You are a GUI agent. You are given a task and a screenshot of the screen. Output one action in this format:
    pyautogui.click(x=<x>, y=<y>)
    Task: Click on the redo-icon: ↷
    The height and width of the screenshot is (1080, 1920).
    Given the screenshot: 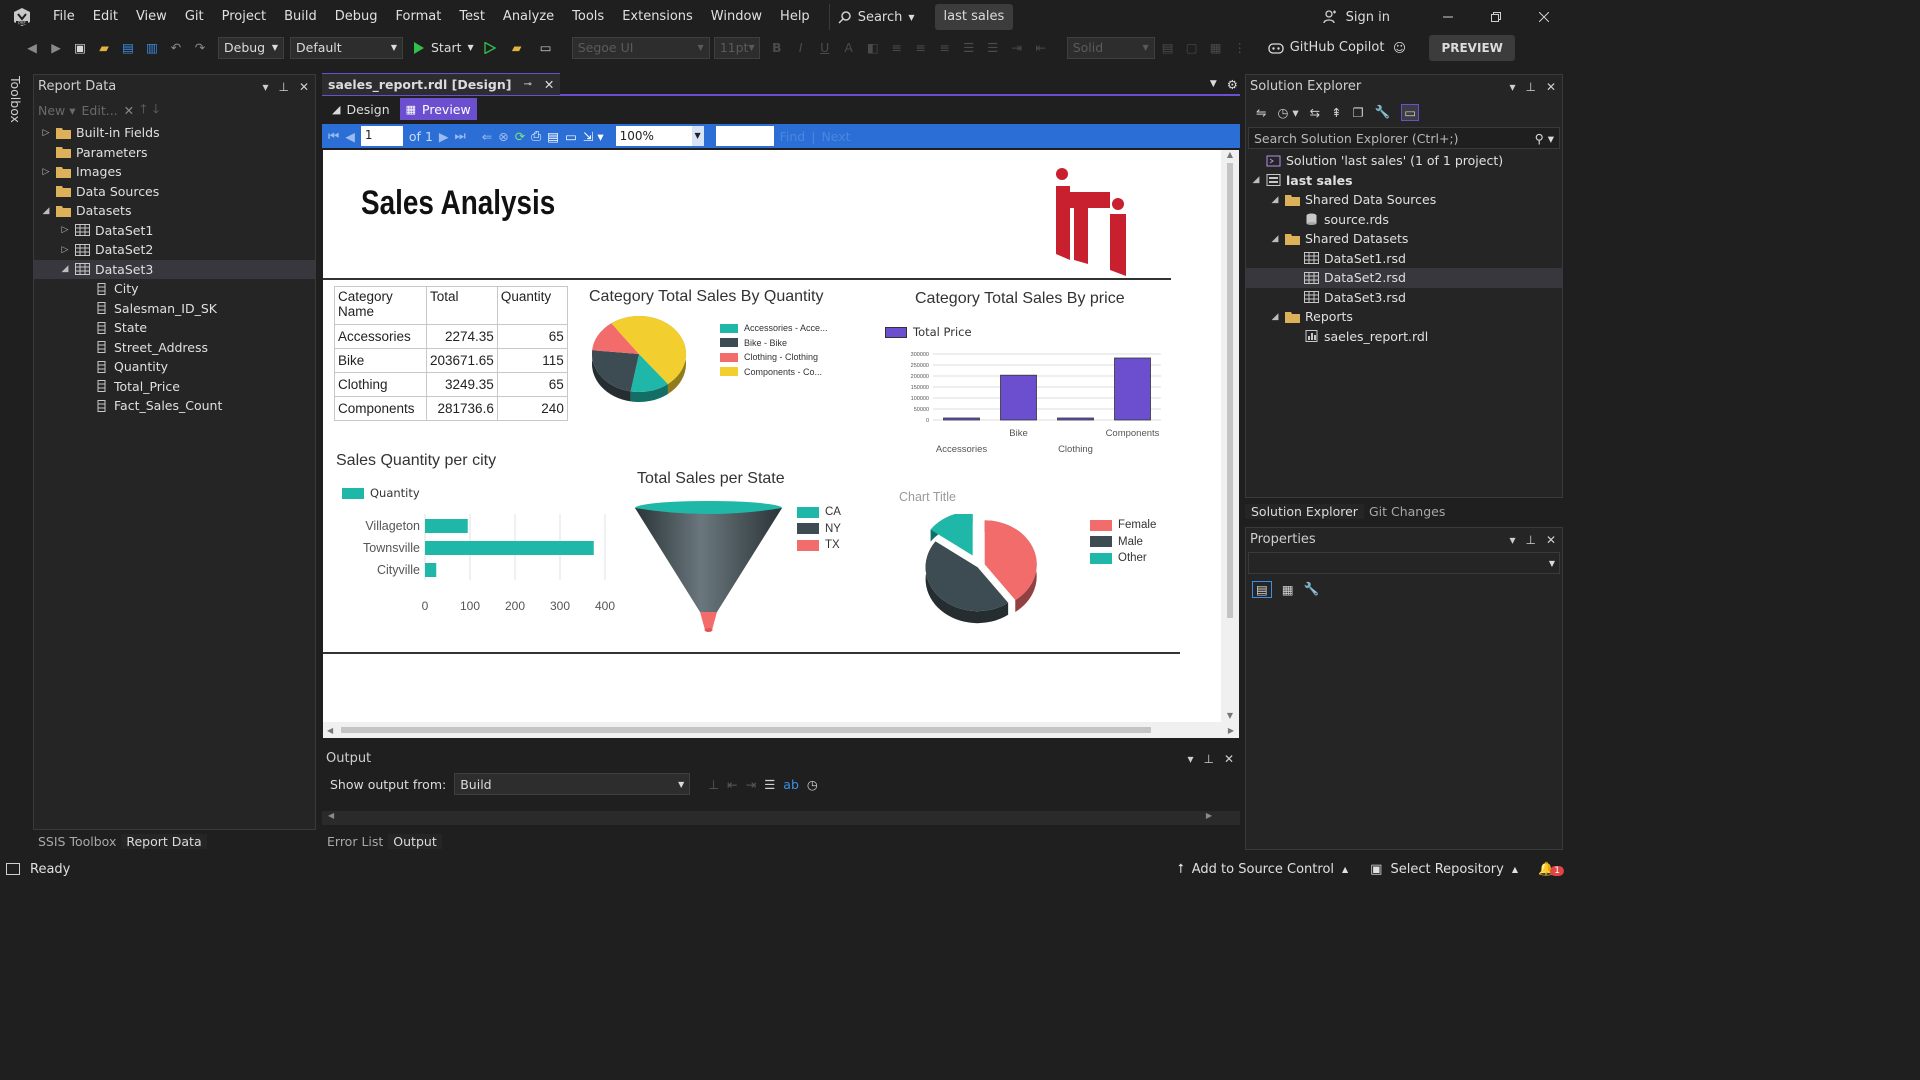 What is the action you would take?
    pyautogui.click(x=200, y=48)
    